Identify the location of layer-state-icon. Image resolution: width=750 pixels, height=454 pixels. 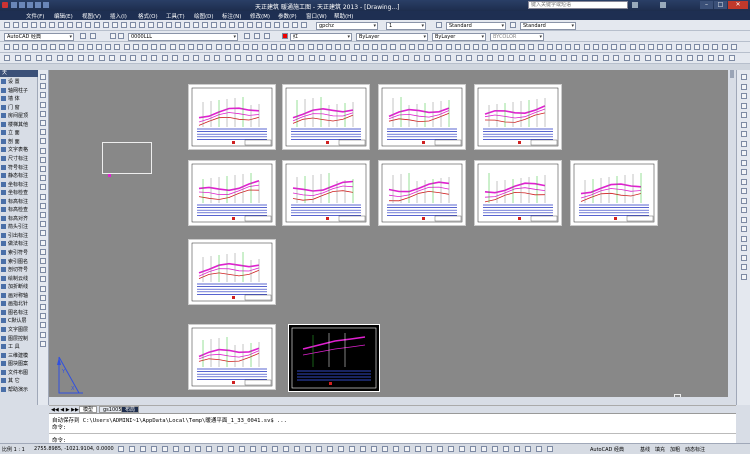
(267, 36).